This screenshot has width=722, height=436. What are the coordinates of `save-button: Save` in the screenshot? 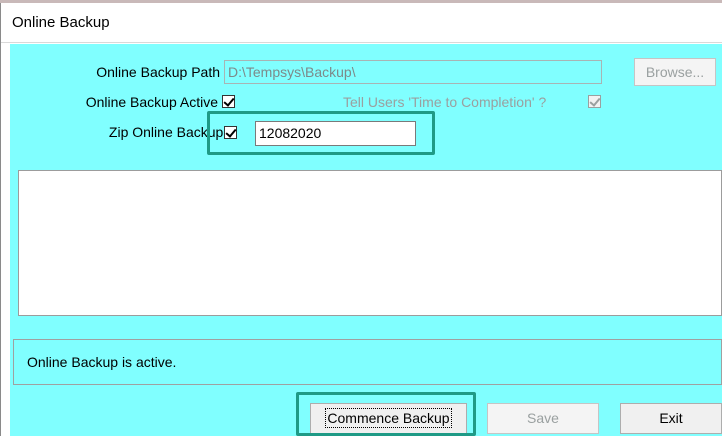 It's located at (543, 418).